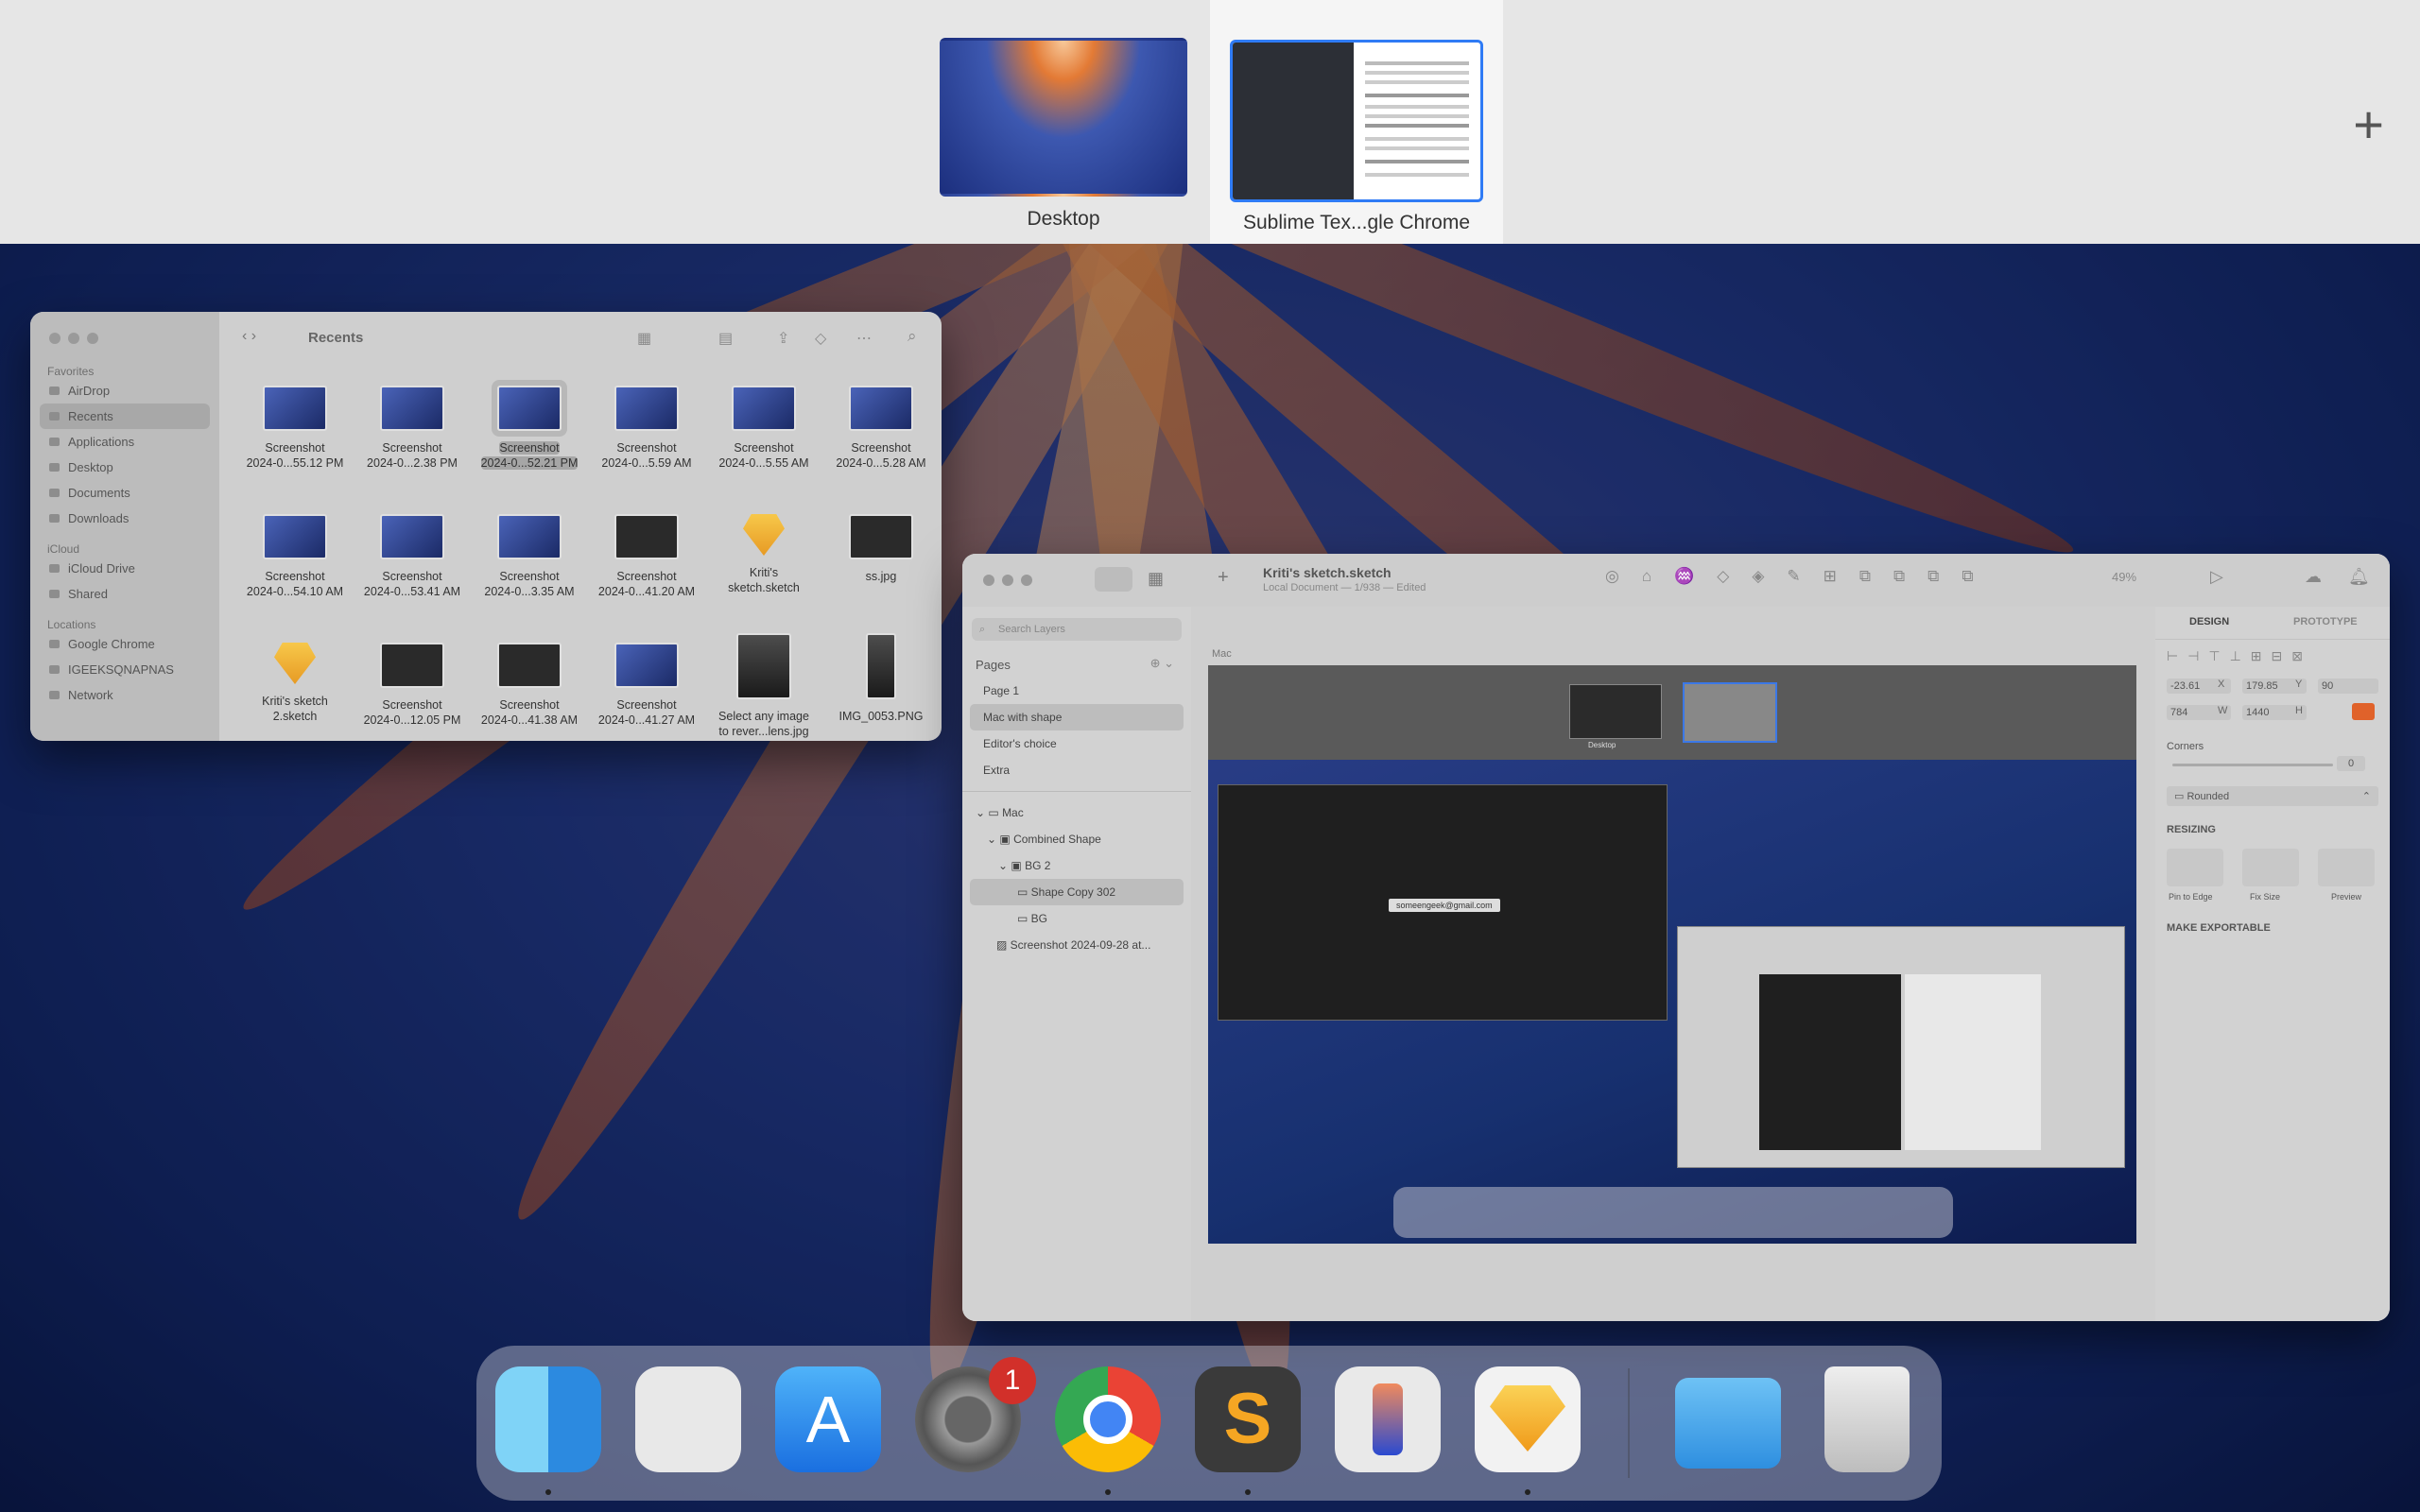 The image size is (2420, 1512). What do you see at coordinates (2313, 577) in the screenshot?
I see `cloud-icon: ☁` at bounding box center [2313, 577].